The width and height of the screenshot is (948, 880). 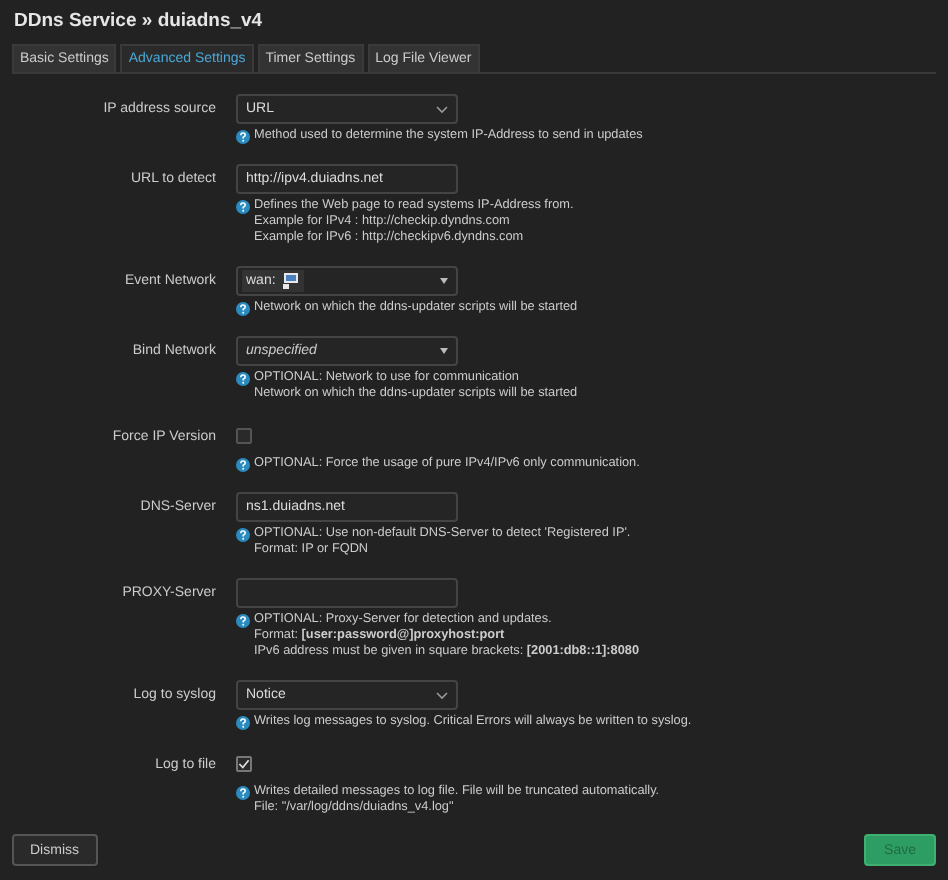 I want to click on page-title: DDns Service » duiadns_v4, so click(x=138, y=22).